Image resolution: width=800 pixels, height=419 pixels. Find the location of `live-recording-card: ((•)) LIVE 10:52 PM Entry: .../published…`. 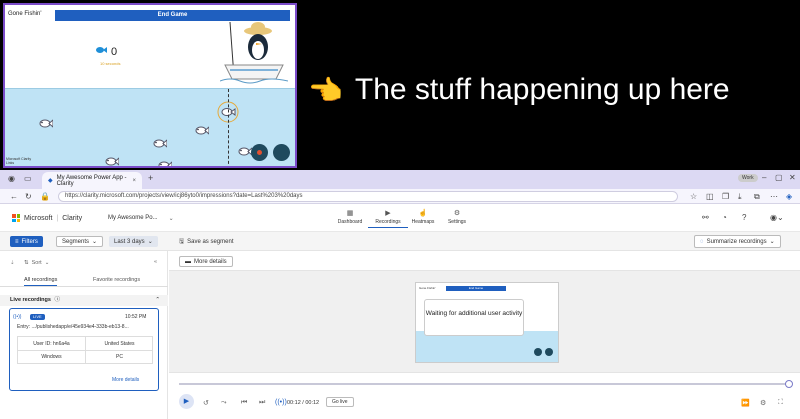

live-recording-card: ((•)) LIVE 10:52 PM Entry: .../published… is located at coordinates (84, 349).